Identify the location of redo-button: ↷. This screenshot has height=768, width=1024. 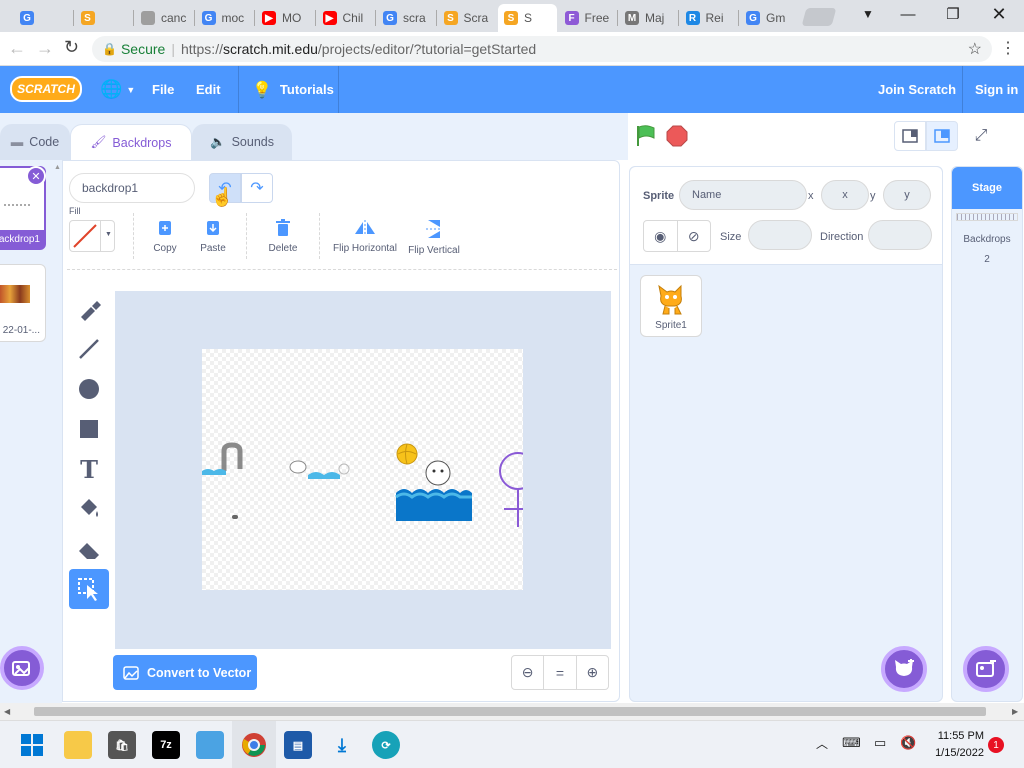
(257, 188).